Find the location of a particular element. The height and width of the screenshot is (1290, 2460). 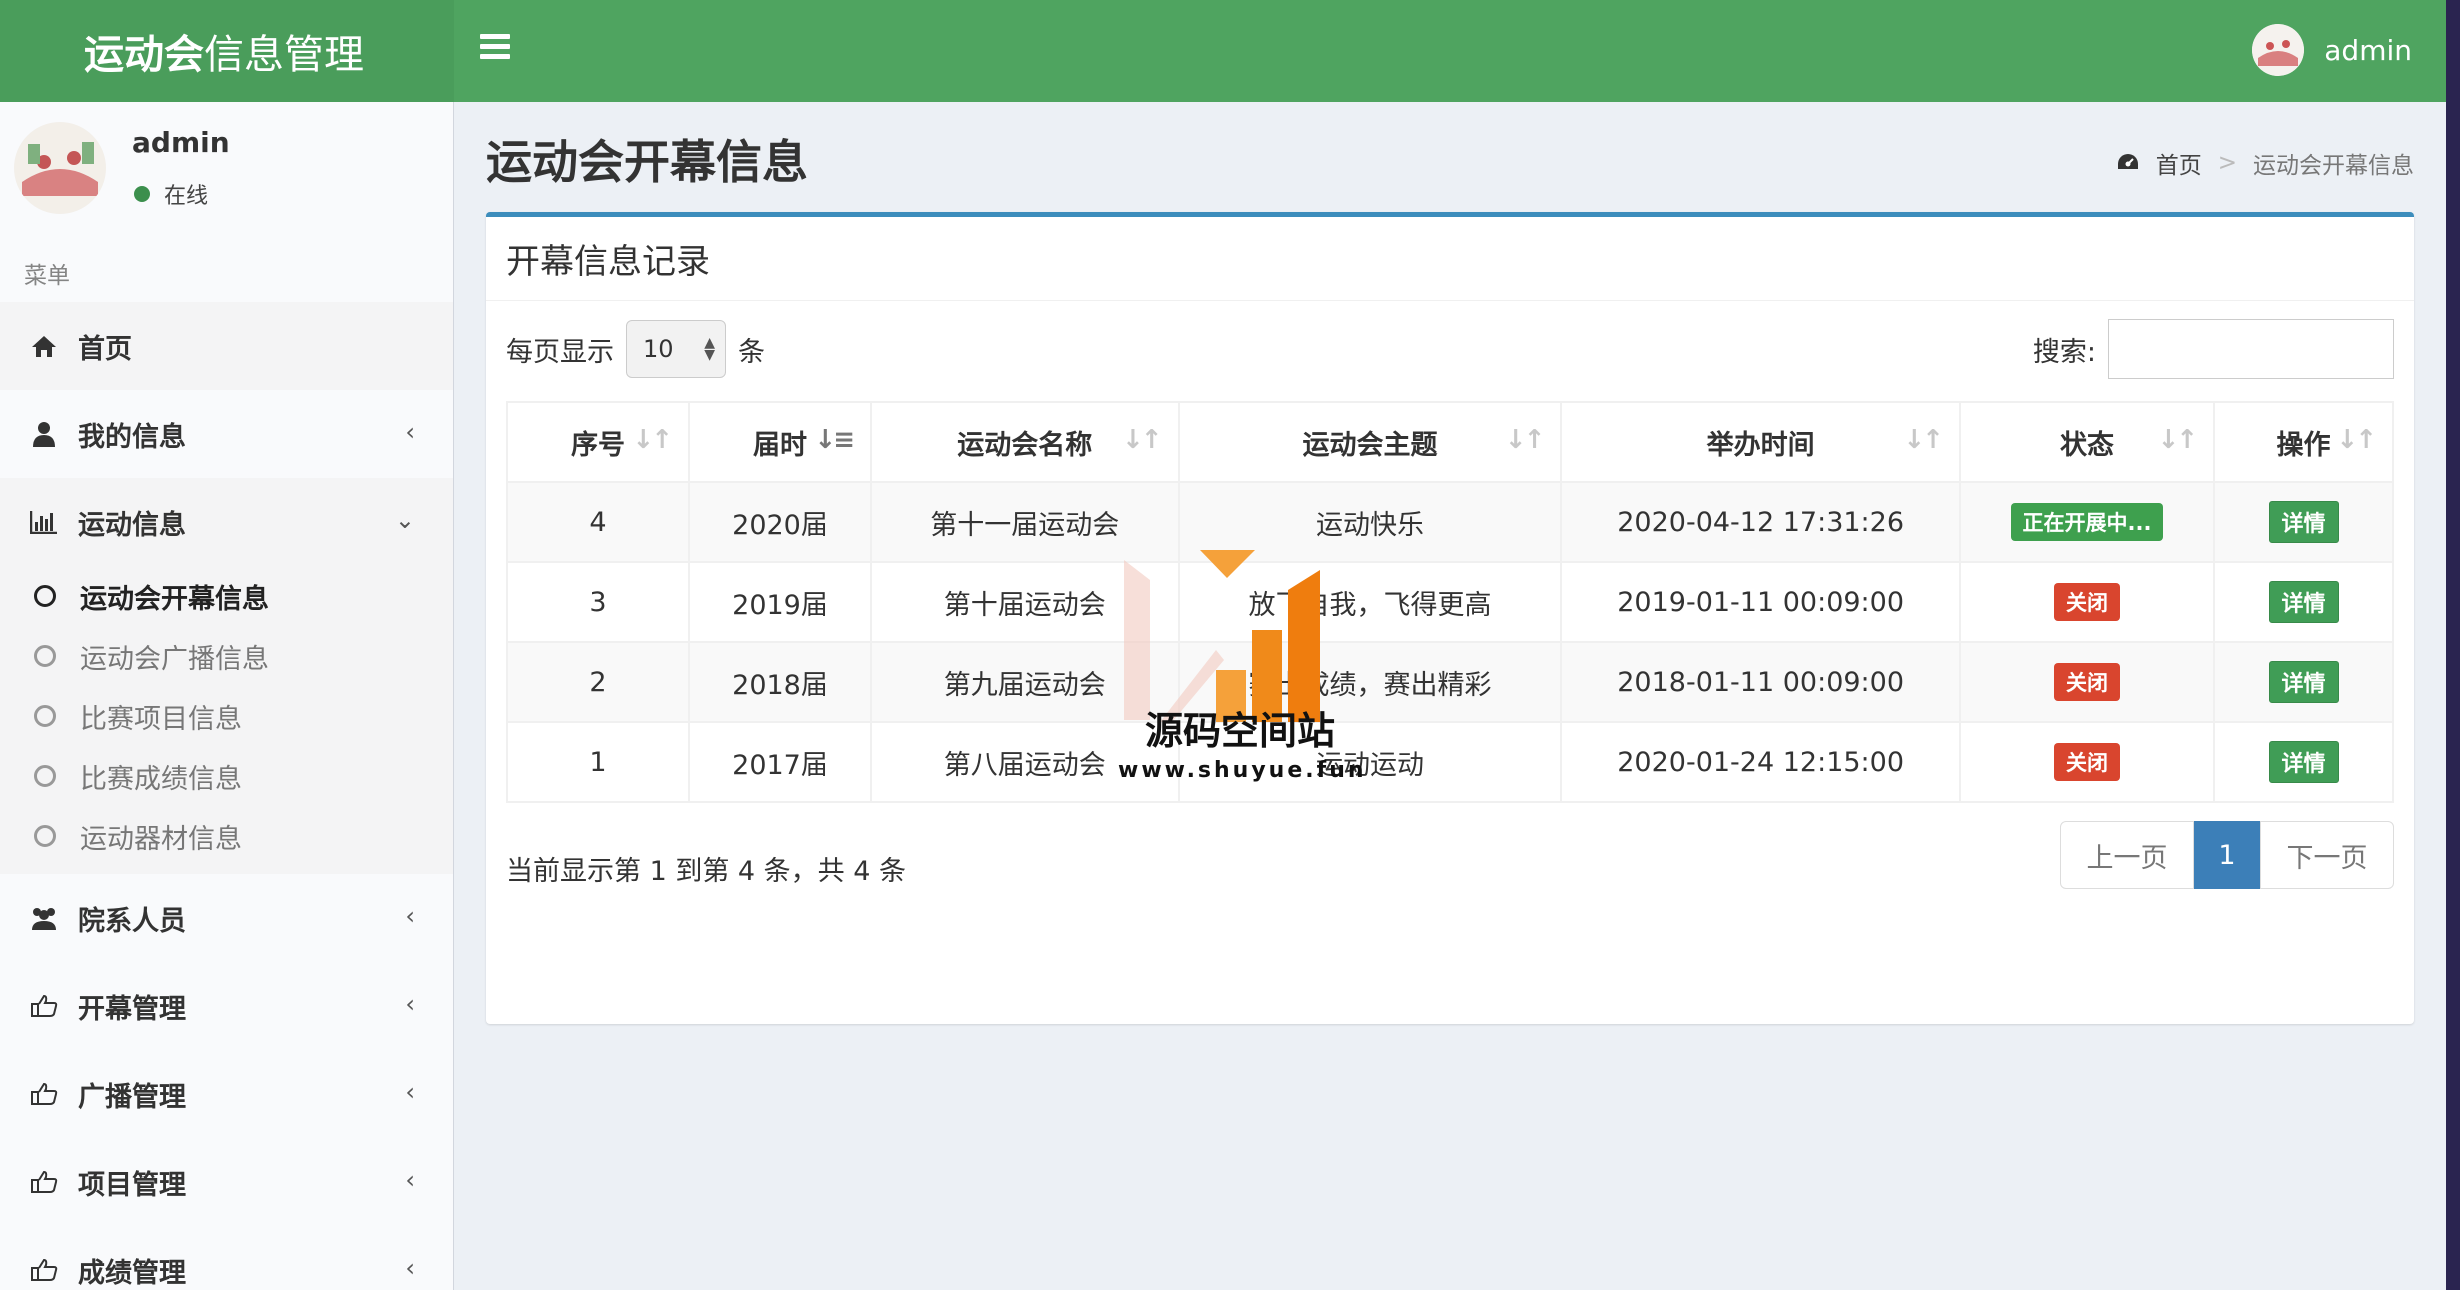

app-title-rest: 信息管理 is located at coordinates (284, 55).